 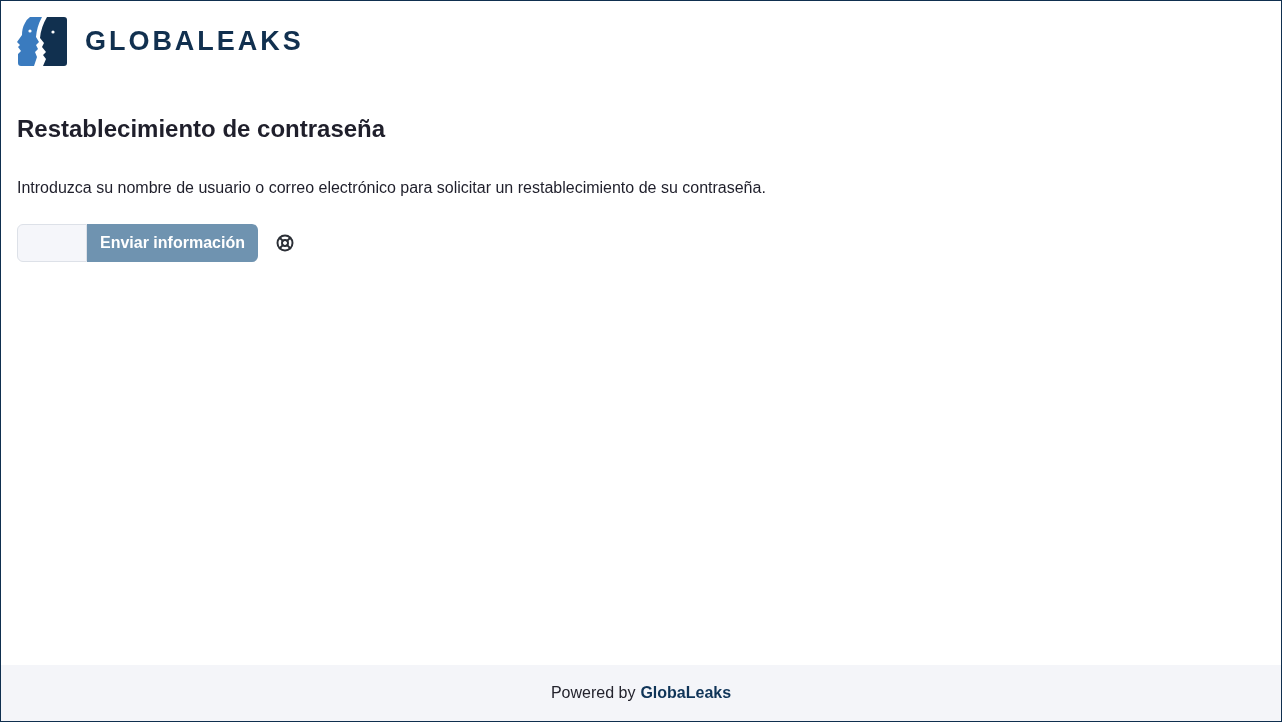 I want to click on page-title: Restablecimiento de contraseña, so click(x=202, y=129).